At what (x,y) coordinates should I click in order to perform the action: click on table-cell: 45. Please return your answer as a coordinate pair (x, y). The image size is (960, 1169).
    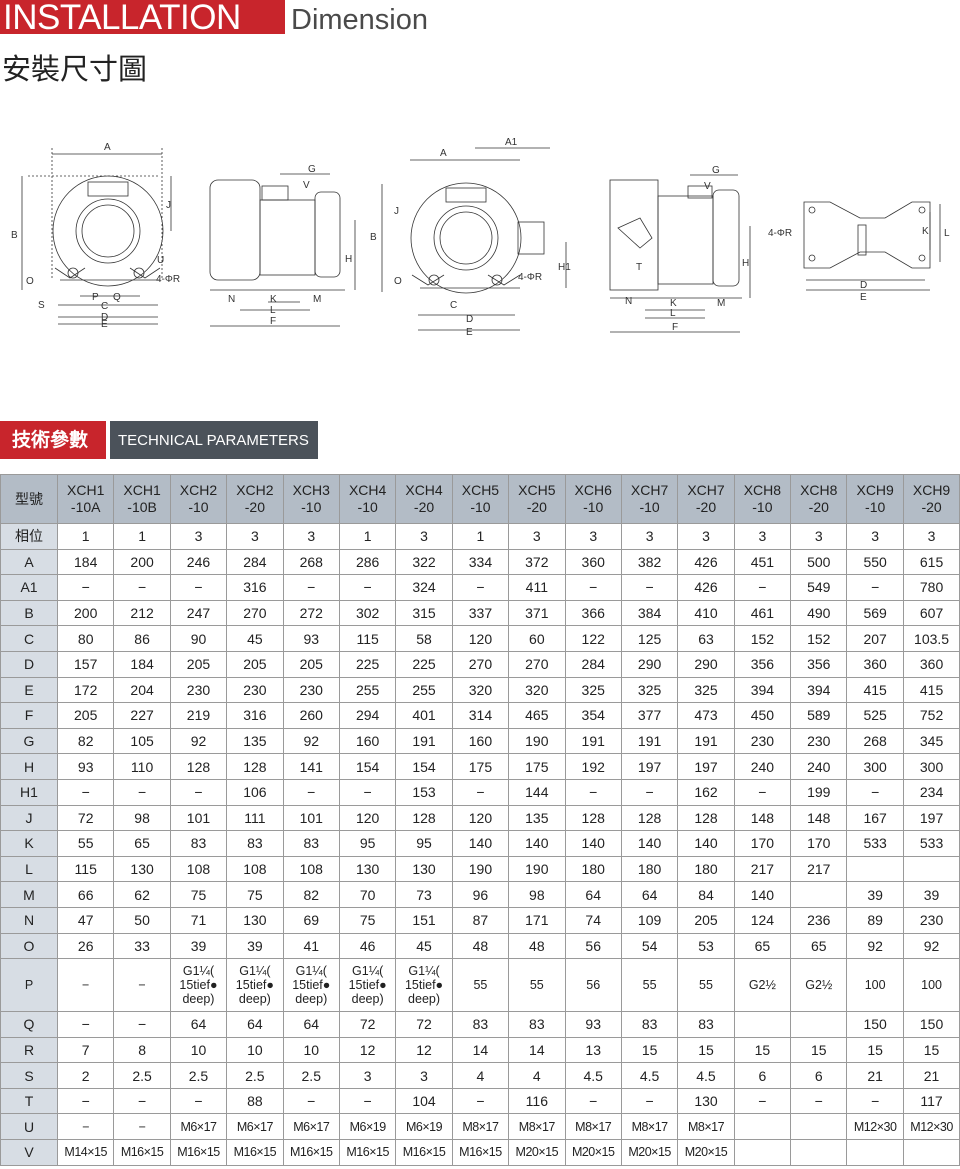
    Looking at the image, I should click on (255, 638).